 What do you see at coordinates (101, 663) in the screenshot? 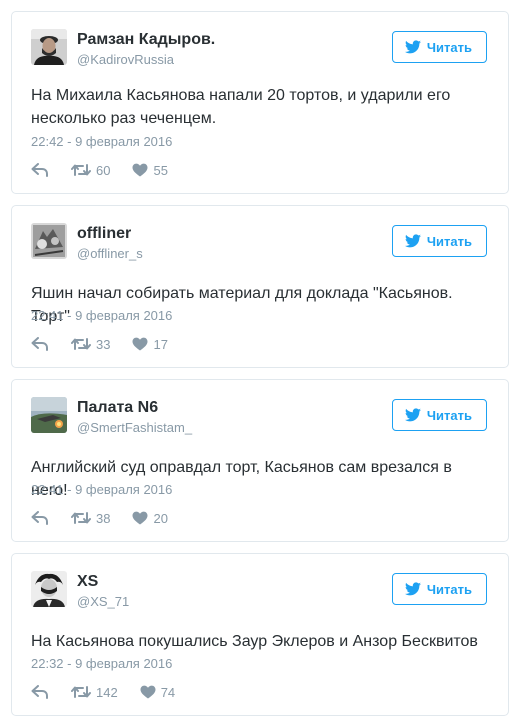
I see `tweet-timestamp: 22:32 - 9 февраля 2016` at bounding box center [101, 663].